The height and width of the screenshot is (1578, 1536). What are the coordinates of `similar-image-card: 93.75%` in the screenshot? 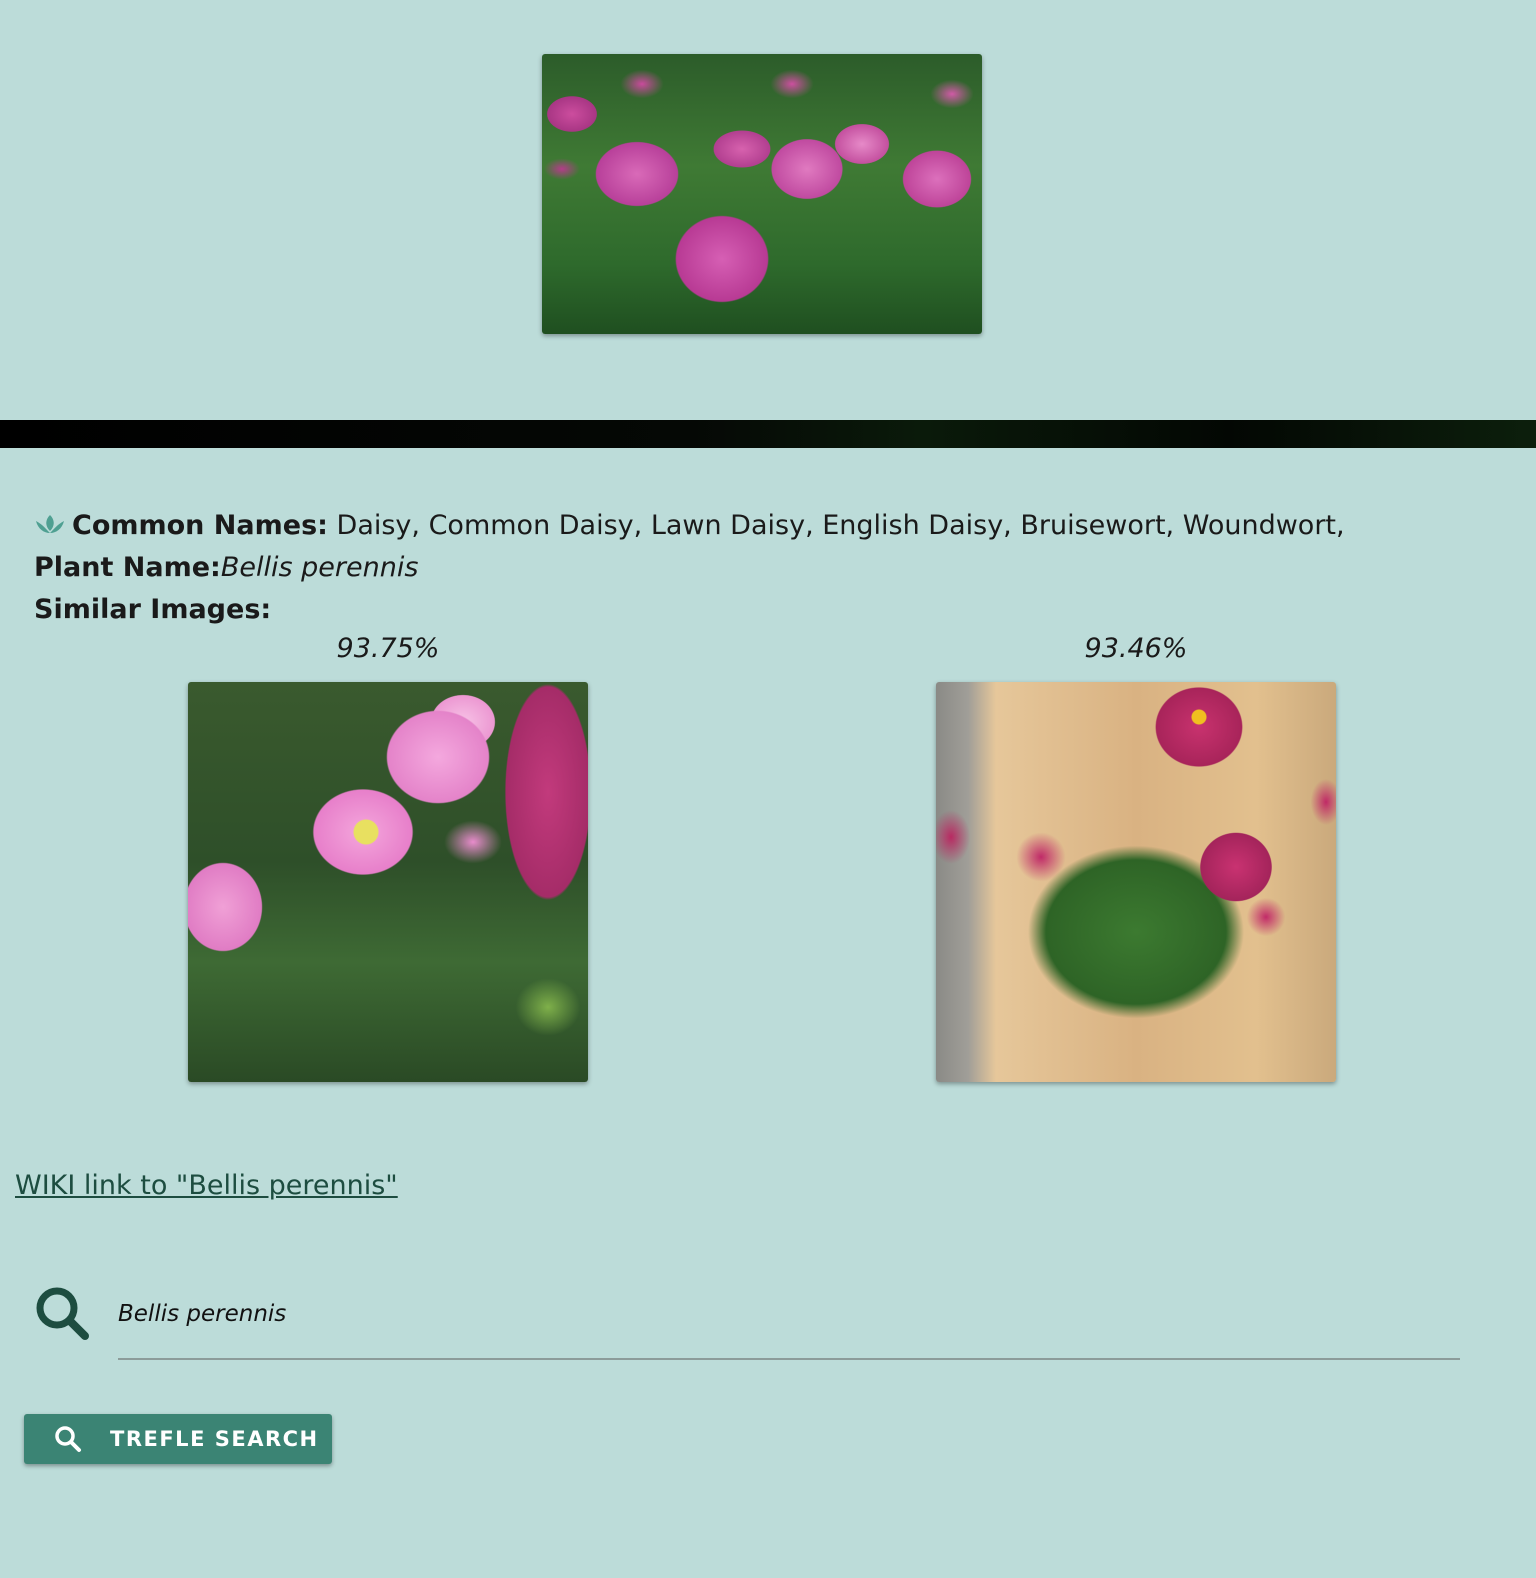 It's located at (388, 855).